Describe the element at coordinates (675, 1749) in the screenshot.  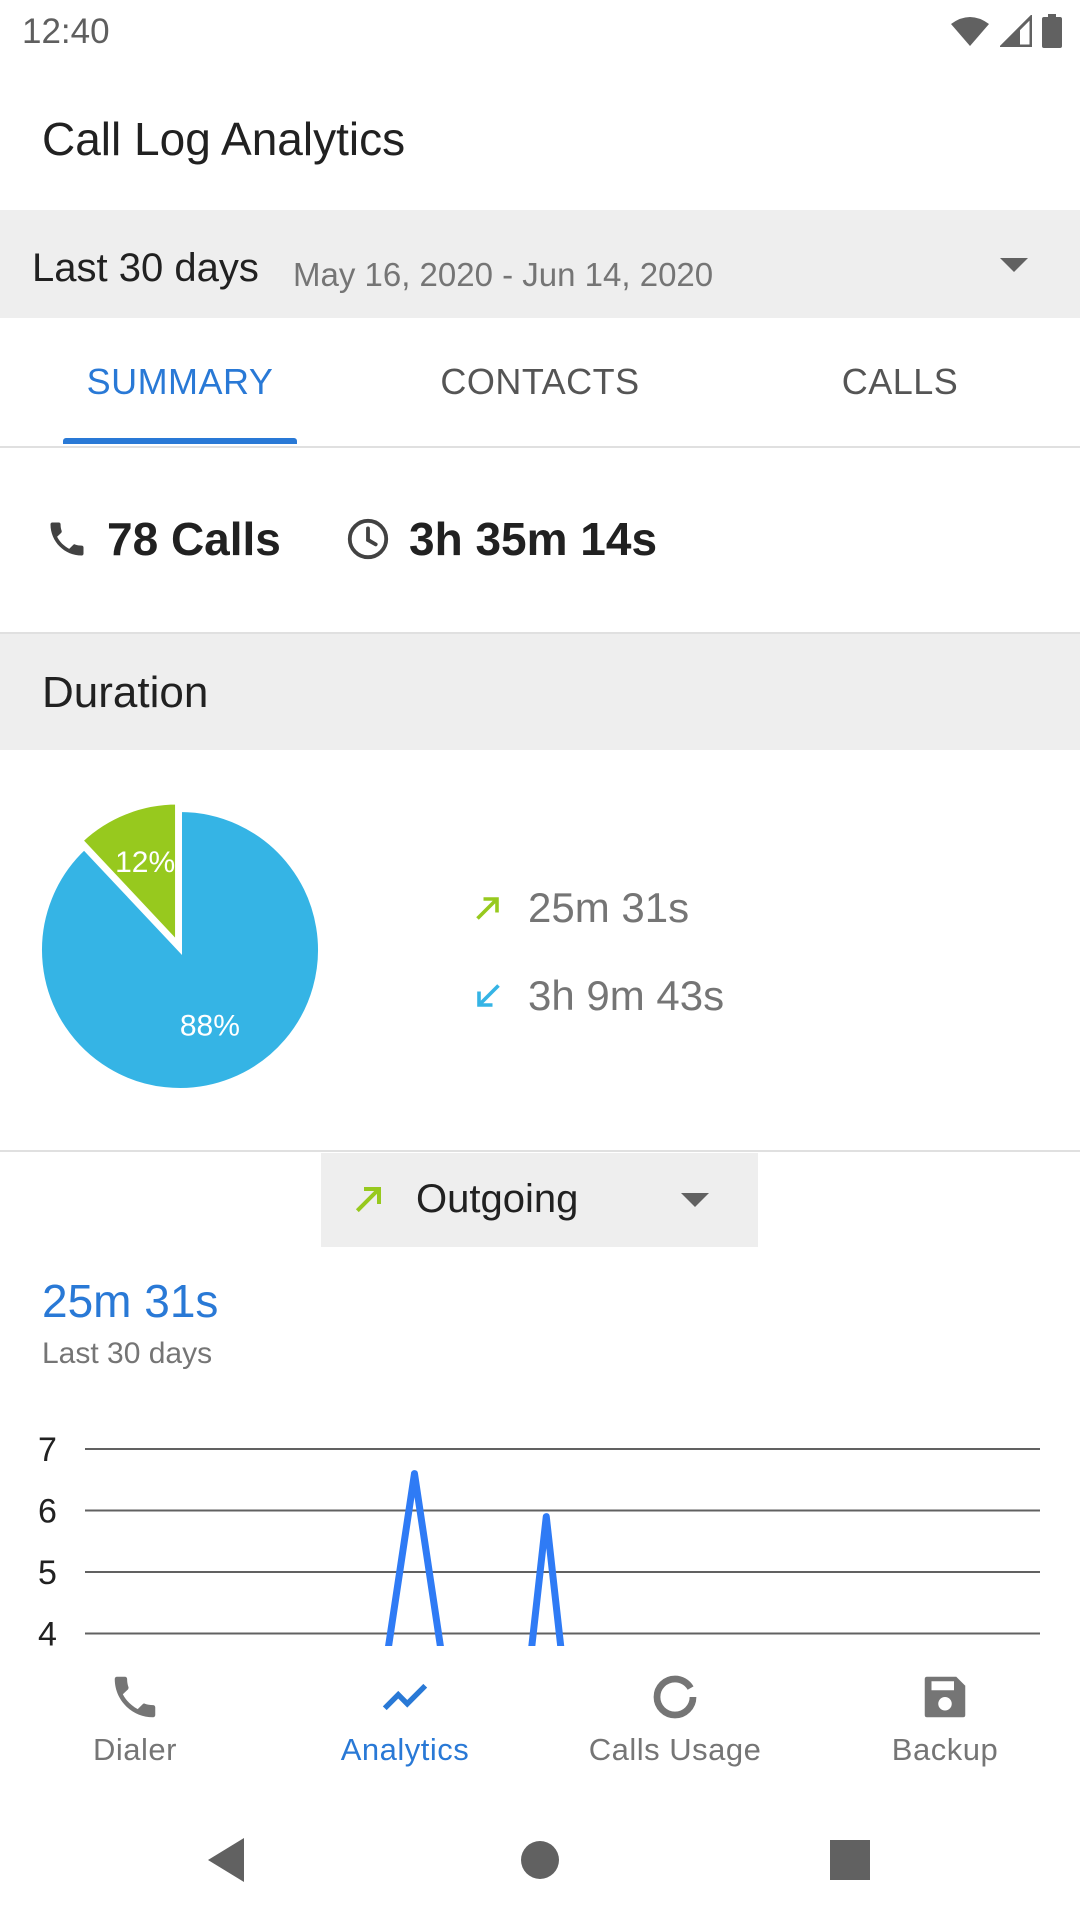
I see `nav-label: Calls Usage` at that location.